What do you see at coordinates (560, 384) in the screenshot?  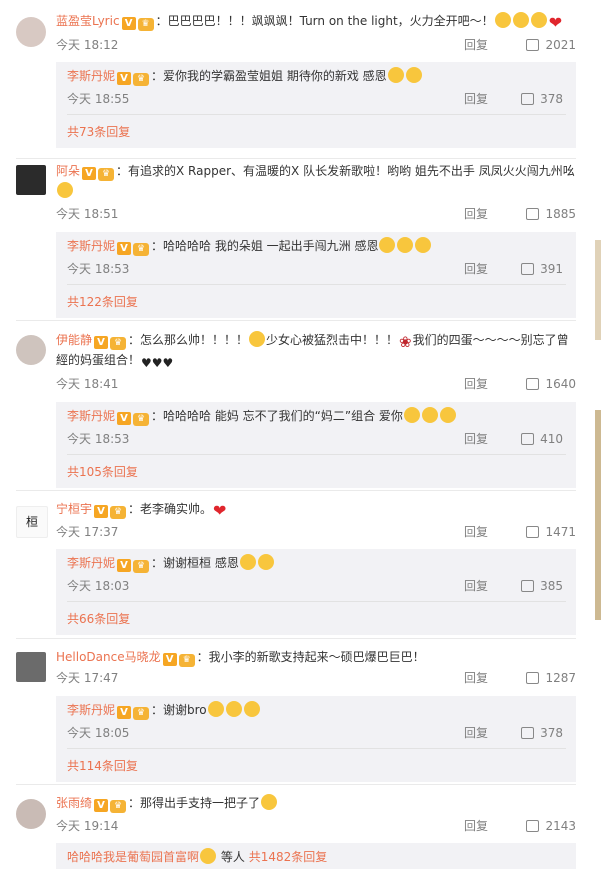 I see `like-count: 1640` at bounding box center [560, 384].